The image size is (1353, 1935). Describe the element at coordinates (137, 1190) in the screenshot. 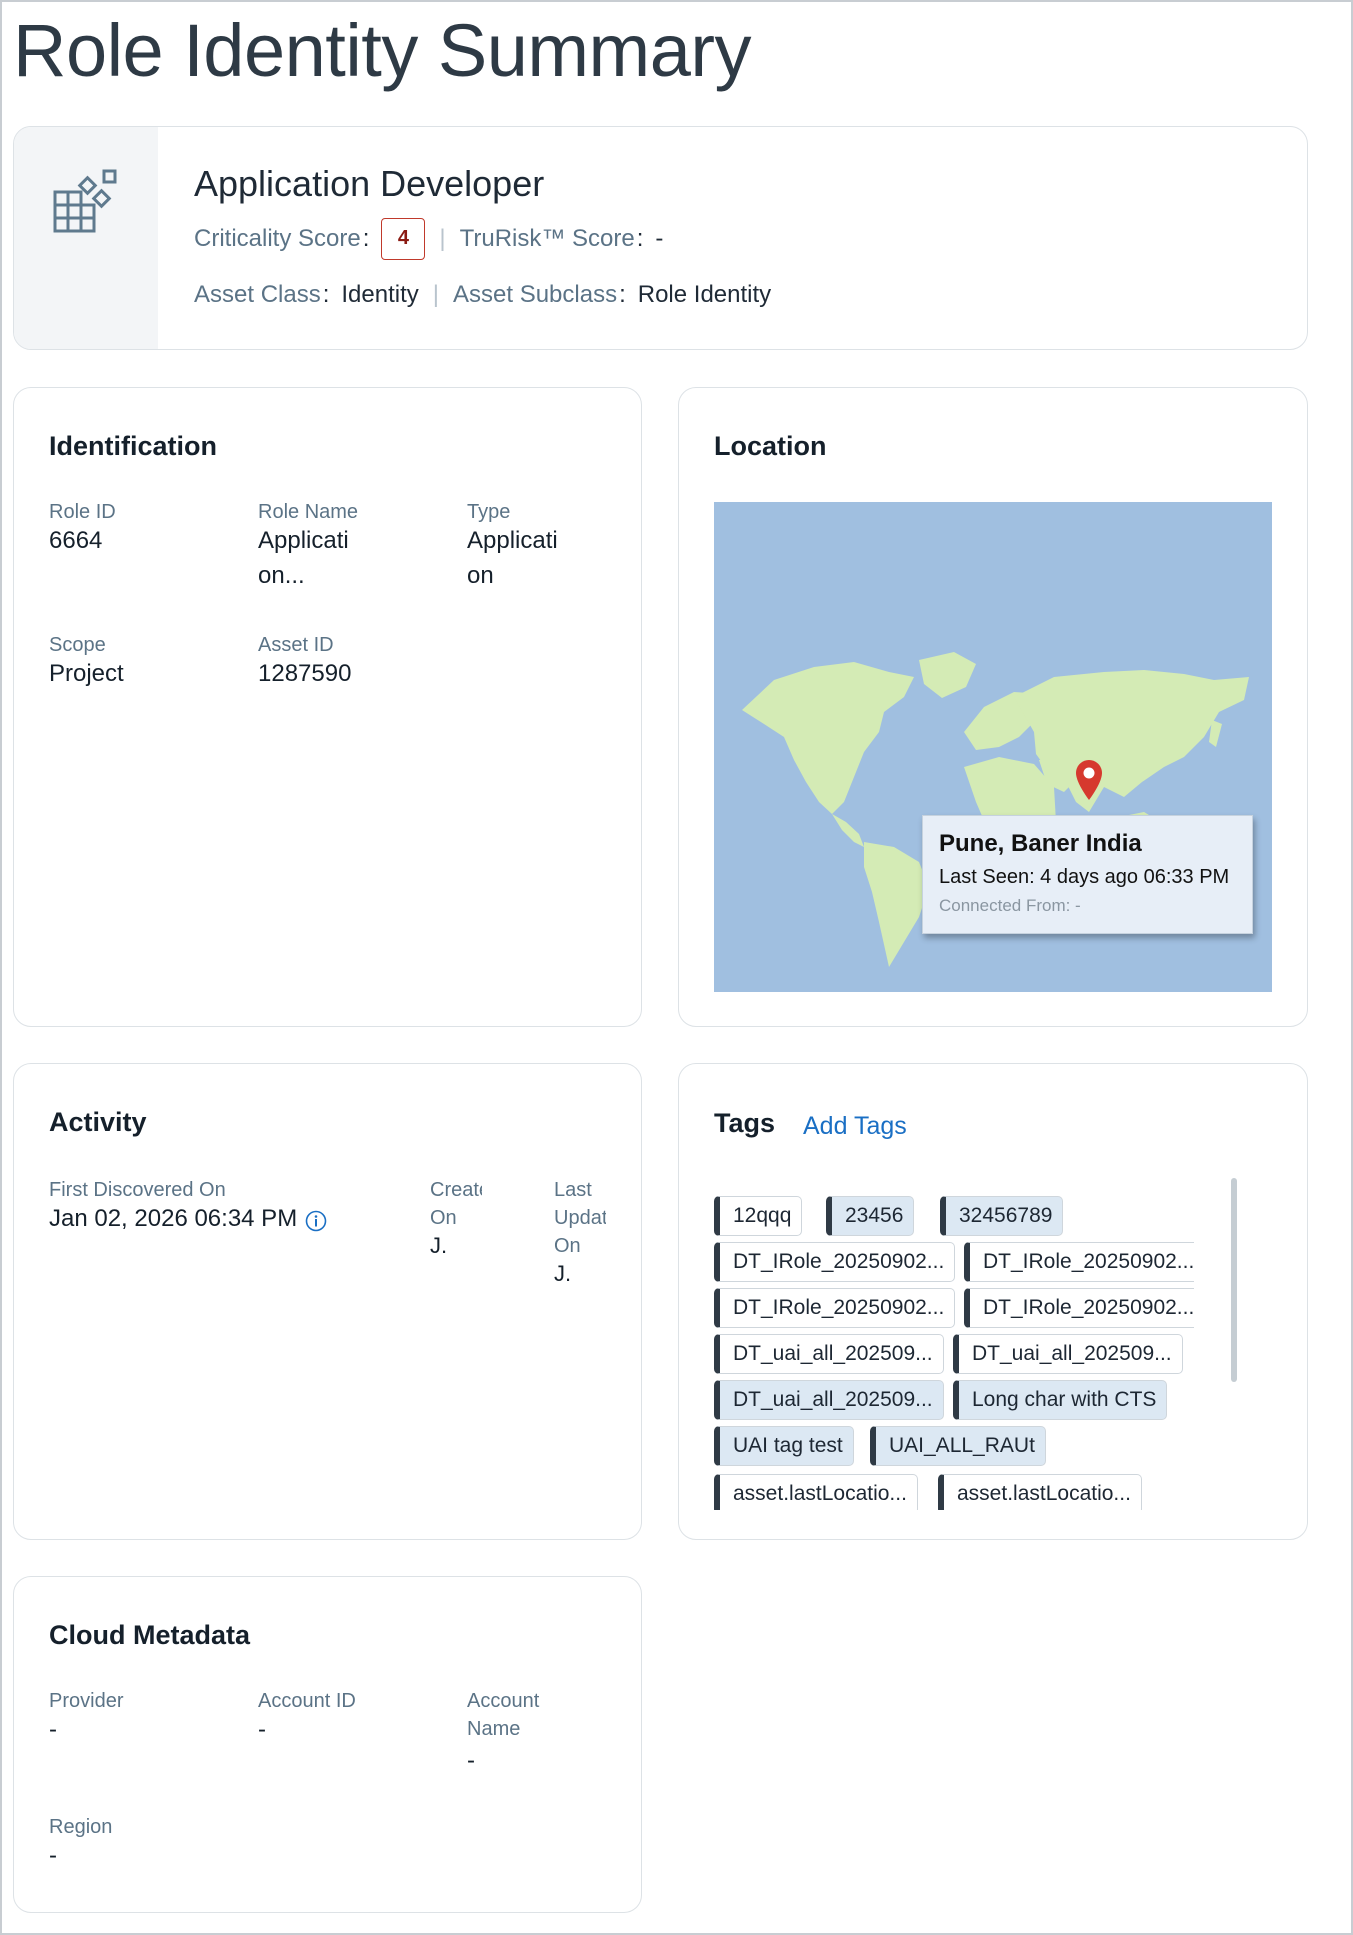

I see `first-discovered-label: First Discovered On` at that location.